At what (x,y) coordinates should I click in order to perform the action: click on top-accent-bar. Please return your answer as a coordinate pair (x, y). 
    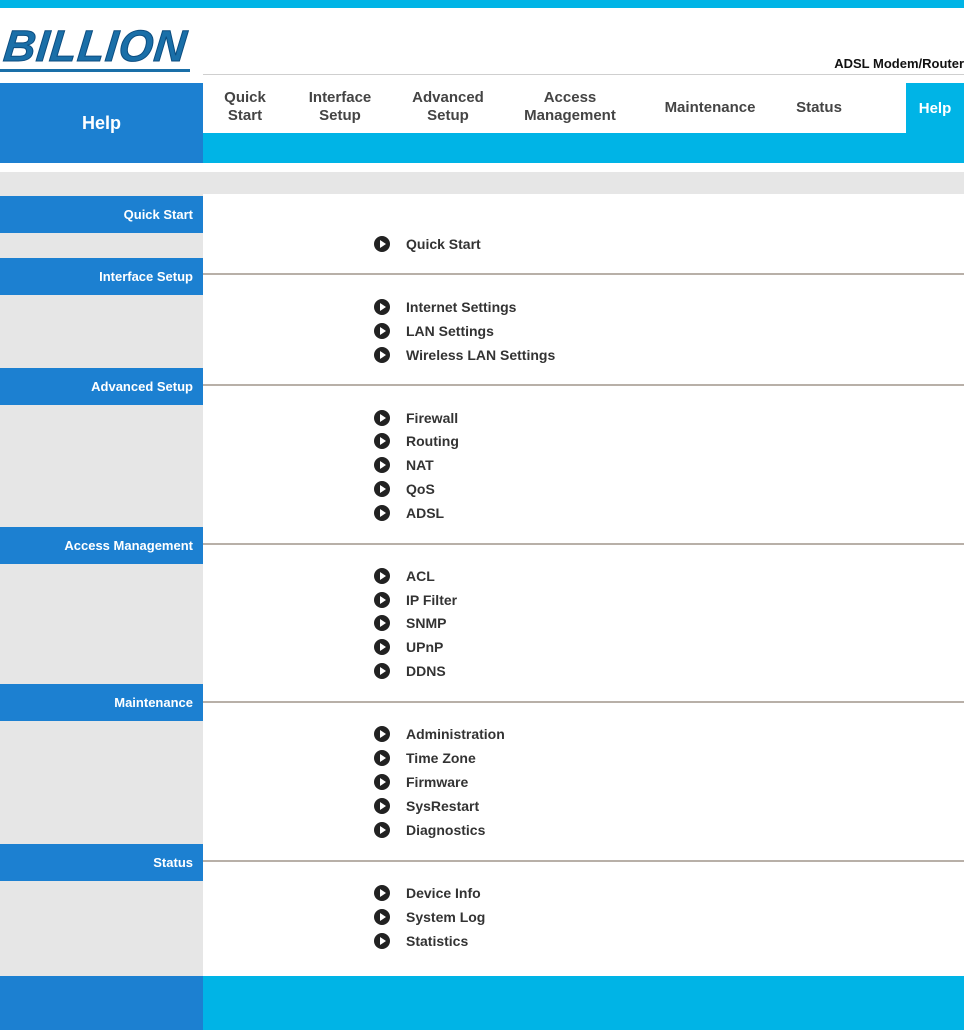
    Looking at the image, I should click on (482, 4).